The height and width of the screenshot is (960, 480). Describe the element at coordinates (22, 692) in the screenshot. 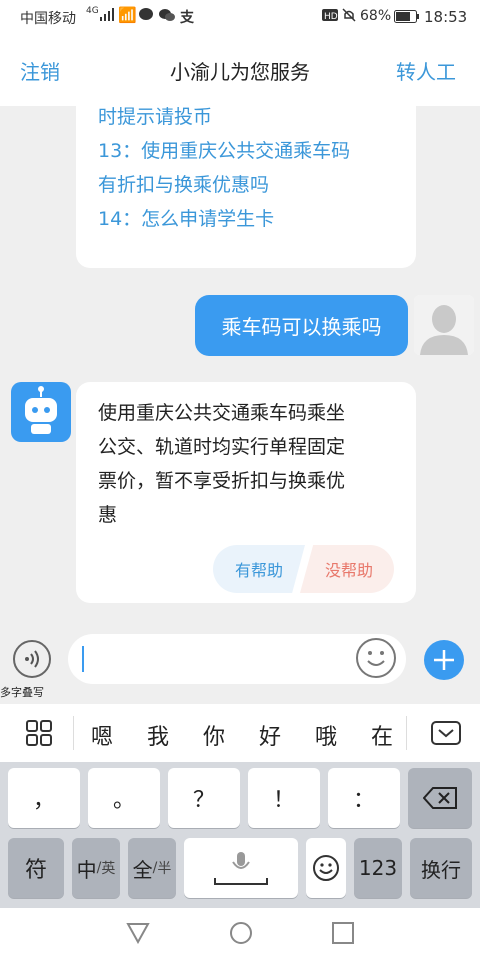

I see `handwriting-mode-label: 多字叠写` at that location.